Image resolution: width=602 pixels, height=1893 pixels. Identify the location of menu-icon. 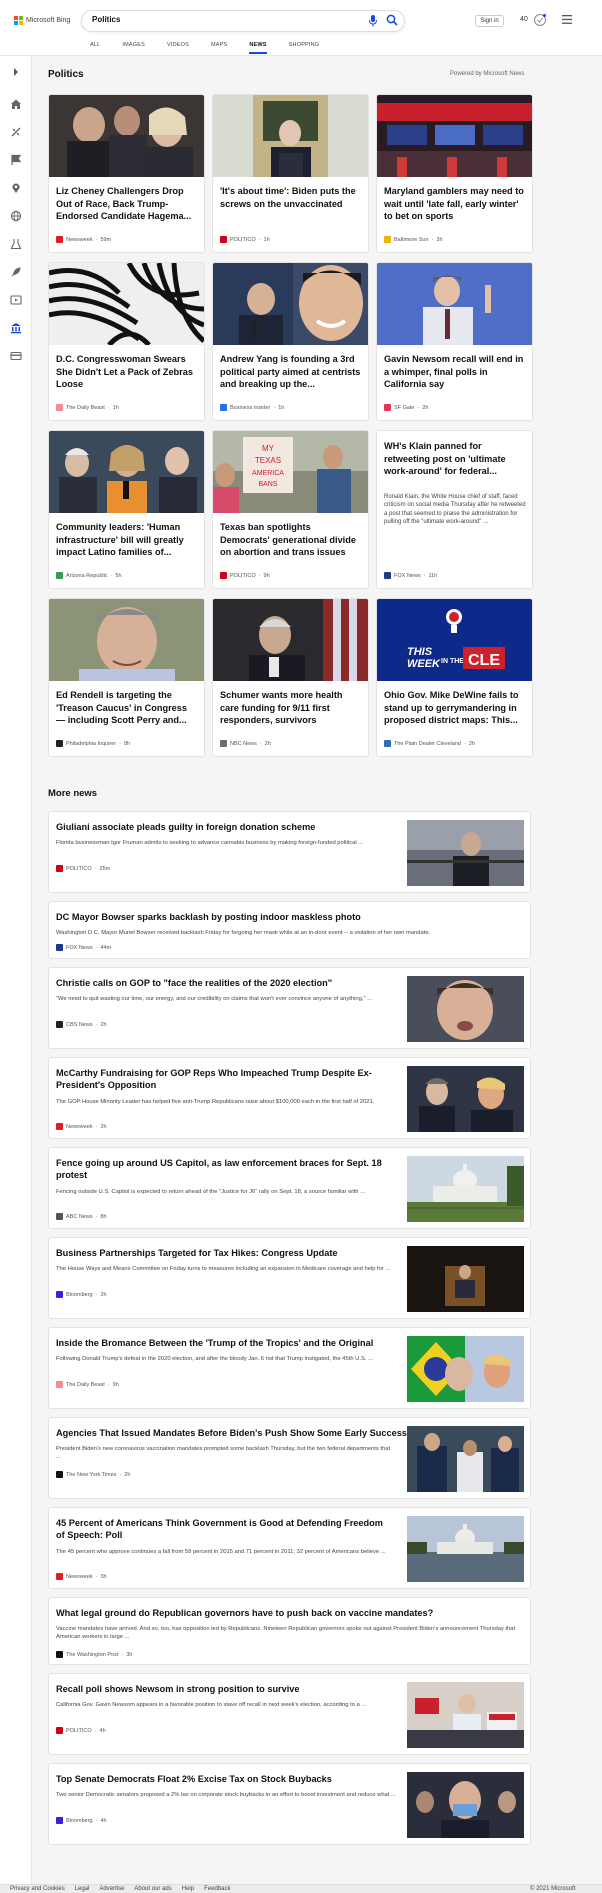
(567, 19).